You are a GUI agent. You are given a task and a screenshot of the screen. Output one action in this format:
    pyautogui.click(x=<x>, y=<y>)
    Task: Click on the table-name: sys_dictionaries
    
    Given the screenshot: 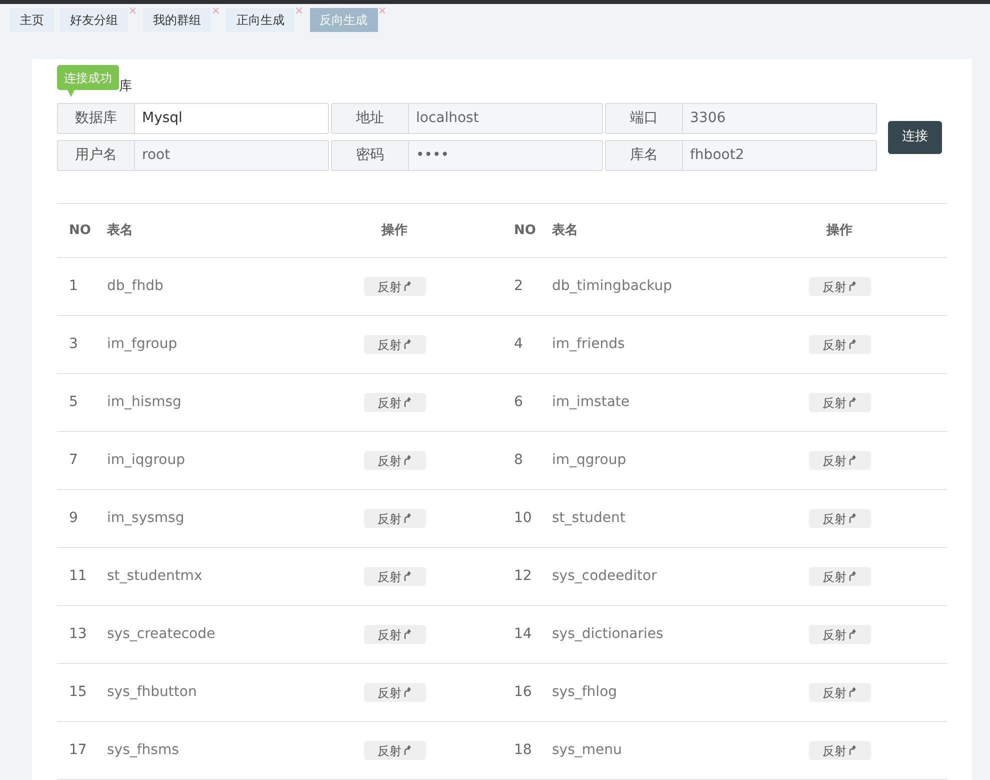 What is the action you would take?
    pyautogui.click(x=608, y=634)
    